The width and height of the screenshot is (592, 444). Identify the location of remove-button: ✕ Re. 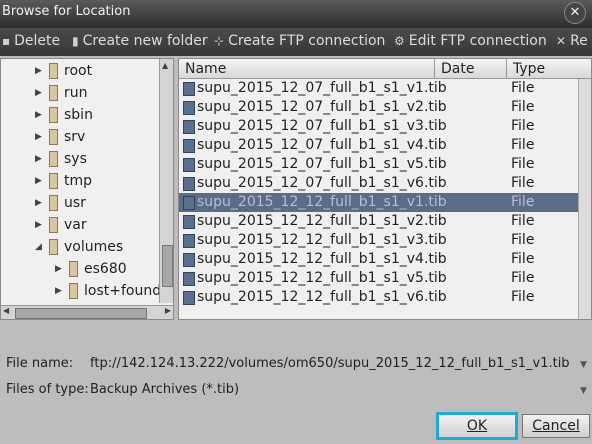
(572, 41).